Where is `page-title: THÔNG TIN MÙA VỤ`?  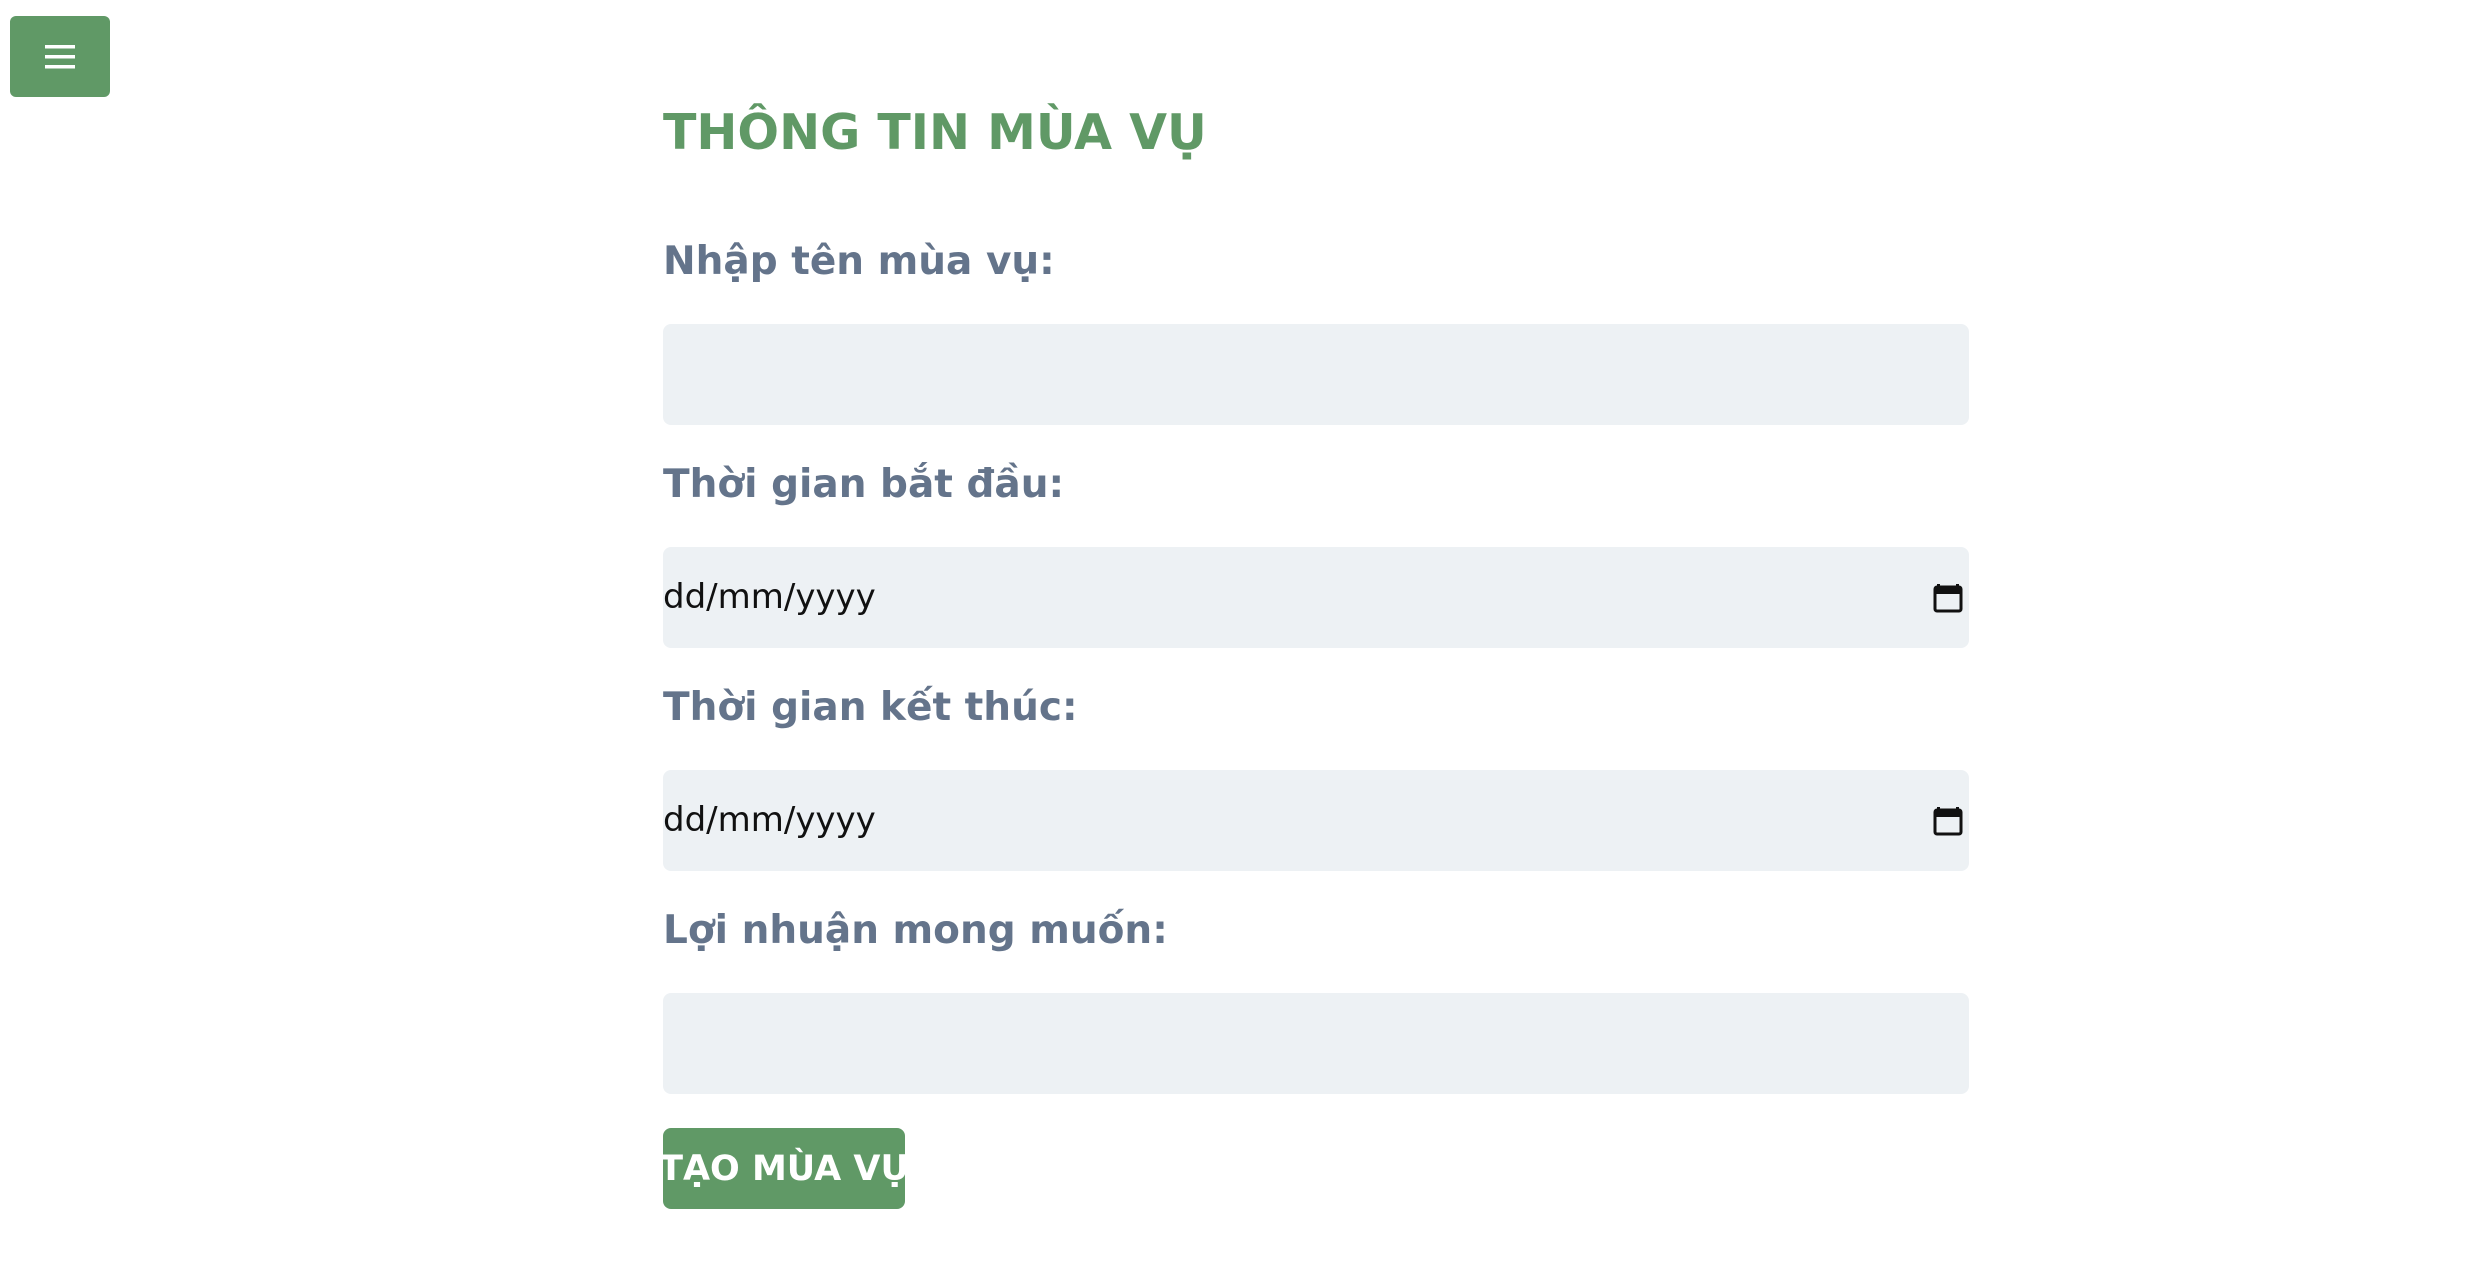
page-title: THÔNG TIN MÙA VỤ is located at coordinates (935, 132).